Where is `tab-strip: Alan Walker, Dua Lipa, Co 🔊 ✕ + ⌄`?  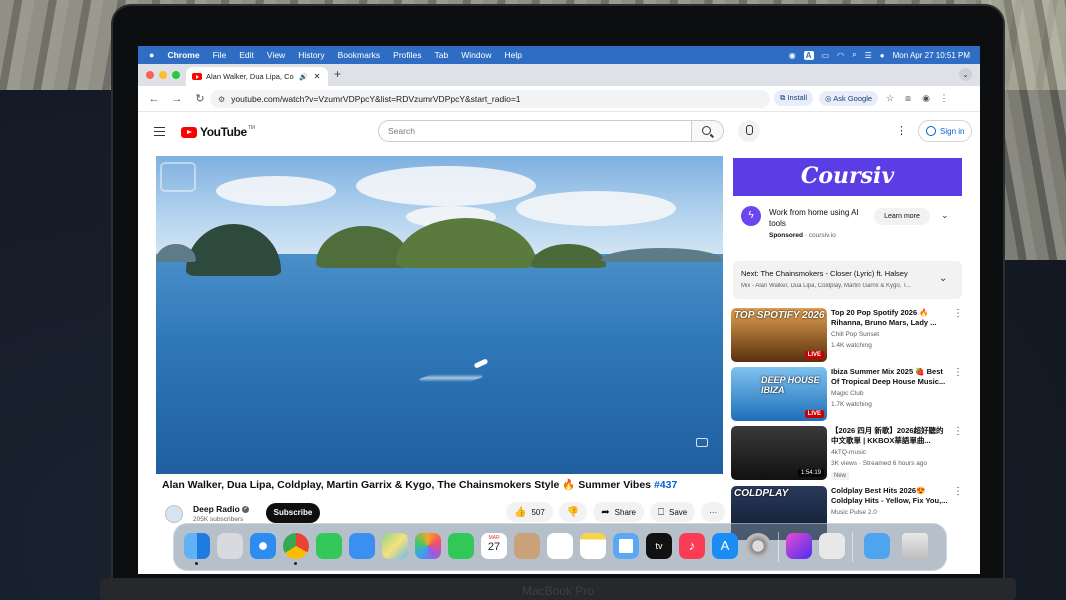 tab-strip: Alan Walker, Dua Lipa, Co 🔊 ✕ + ⌄ is located at coordinates (559, 75).